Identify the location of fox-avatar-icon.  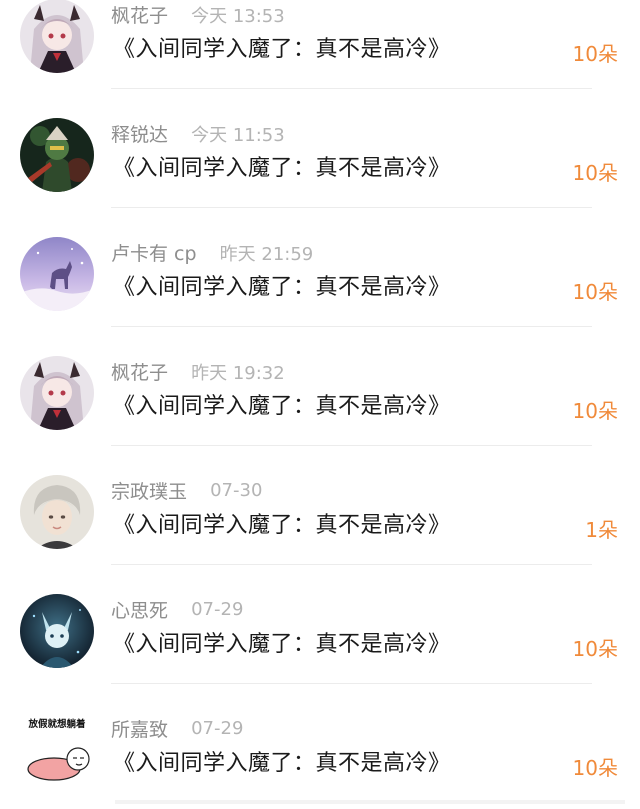
(57, 631).